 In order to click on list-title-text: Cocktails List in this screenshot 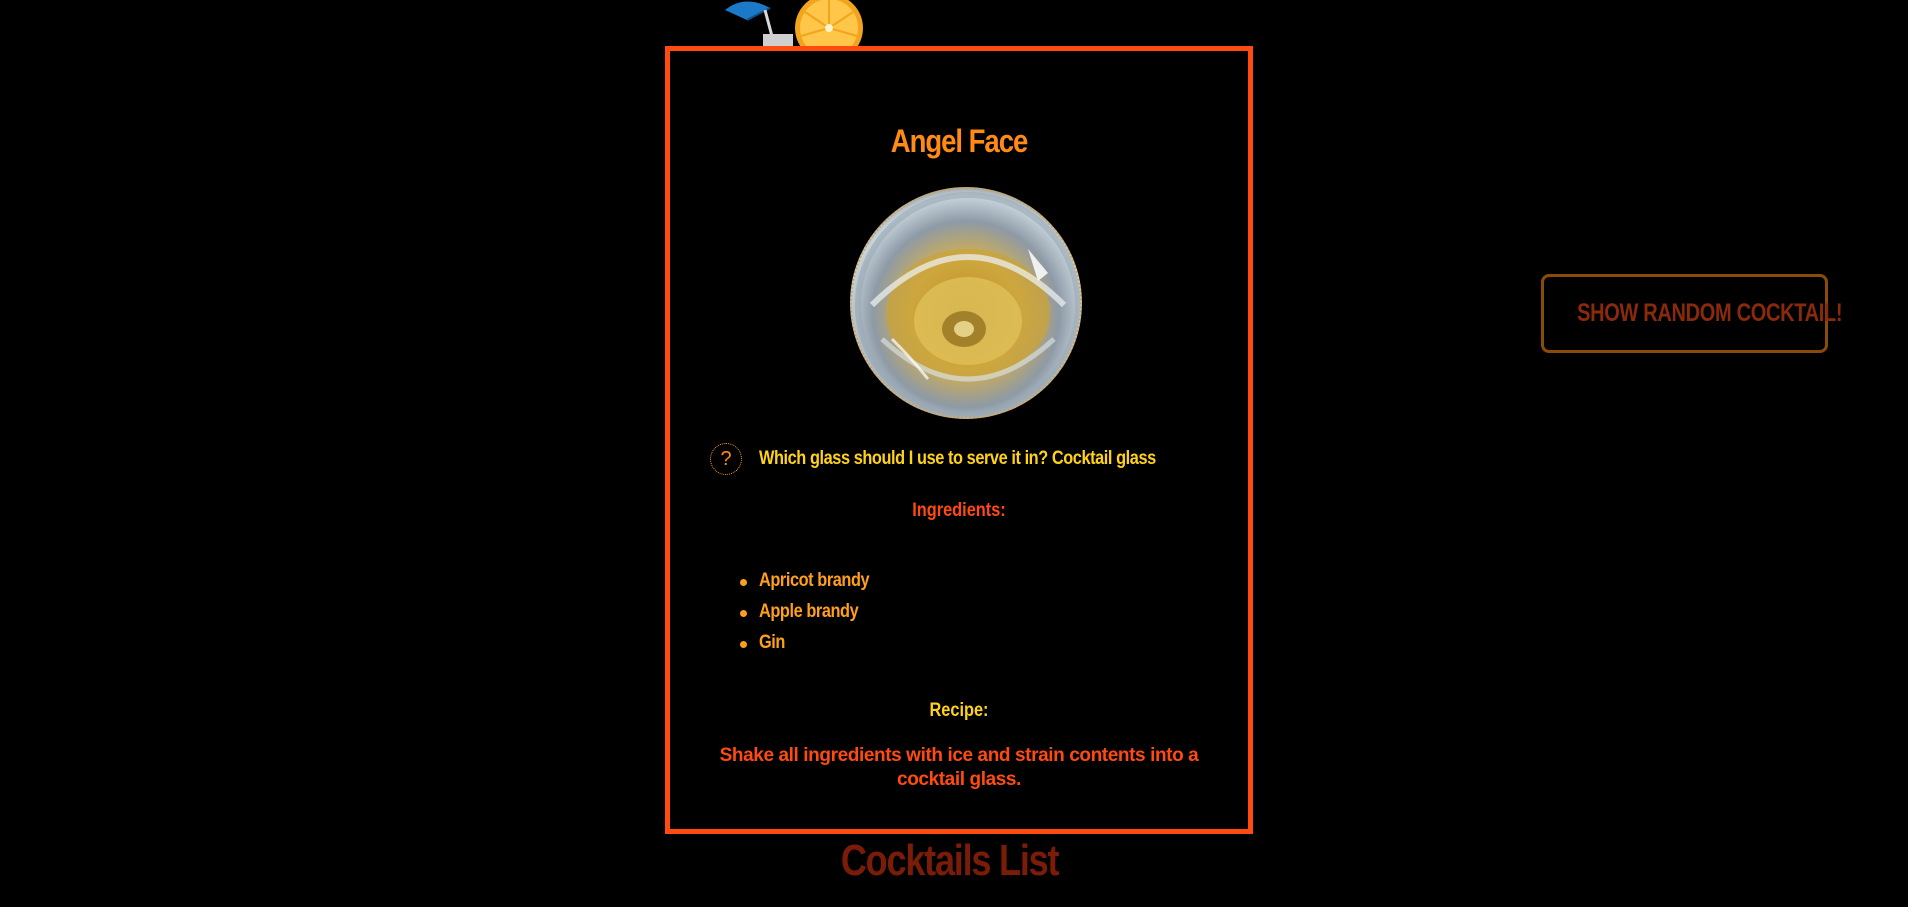, I will do `click(950, 860)`.